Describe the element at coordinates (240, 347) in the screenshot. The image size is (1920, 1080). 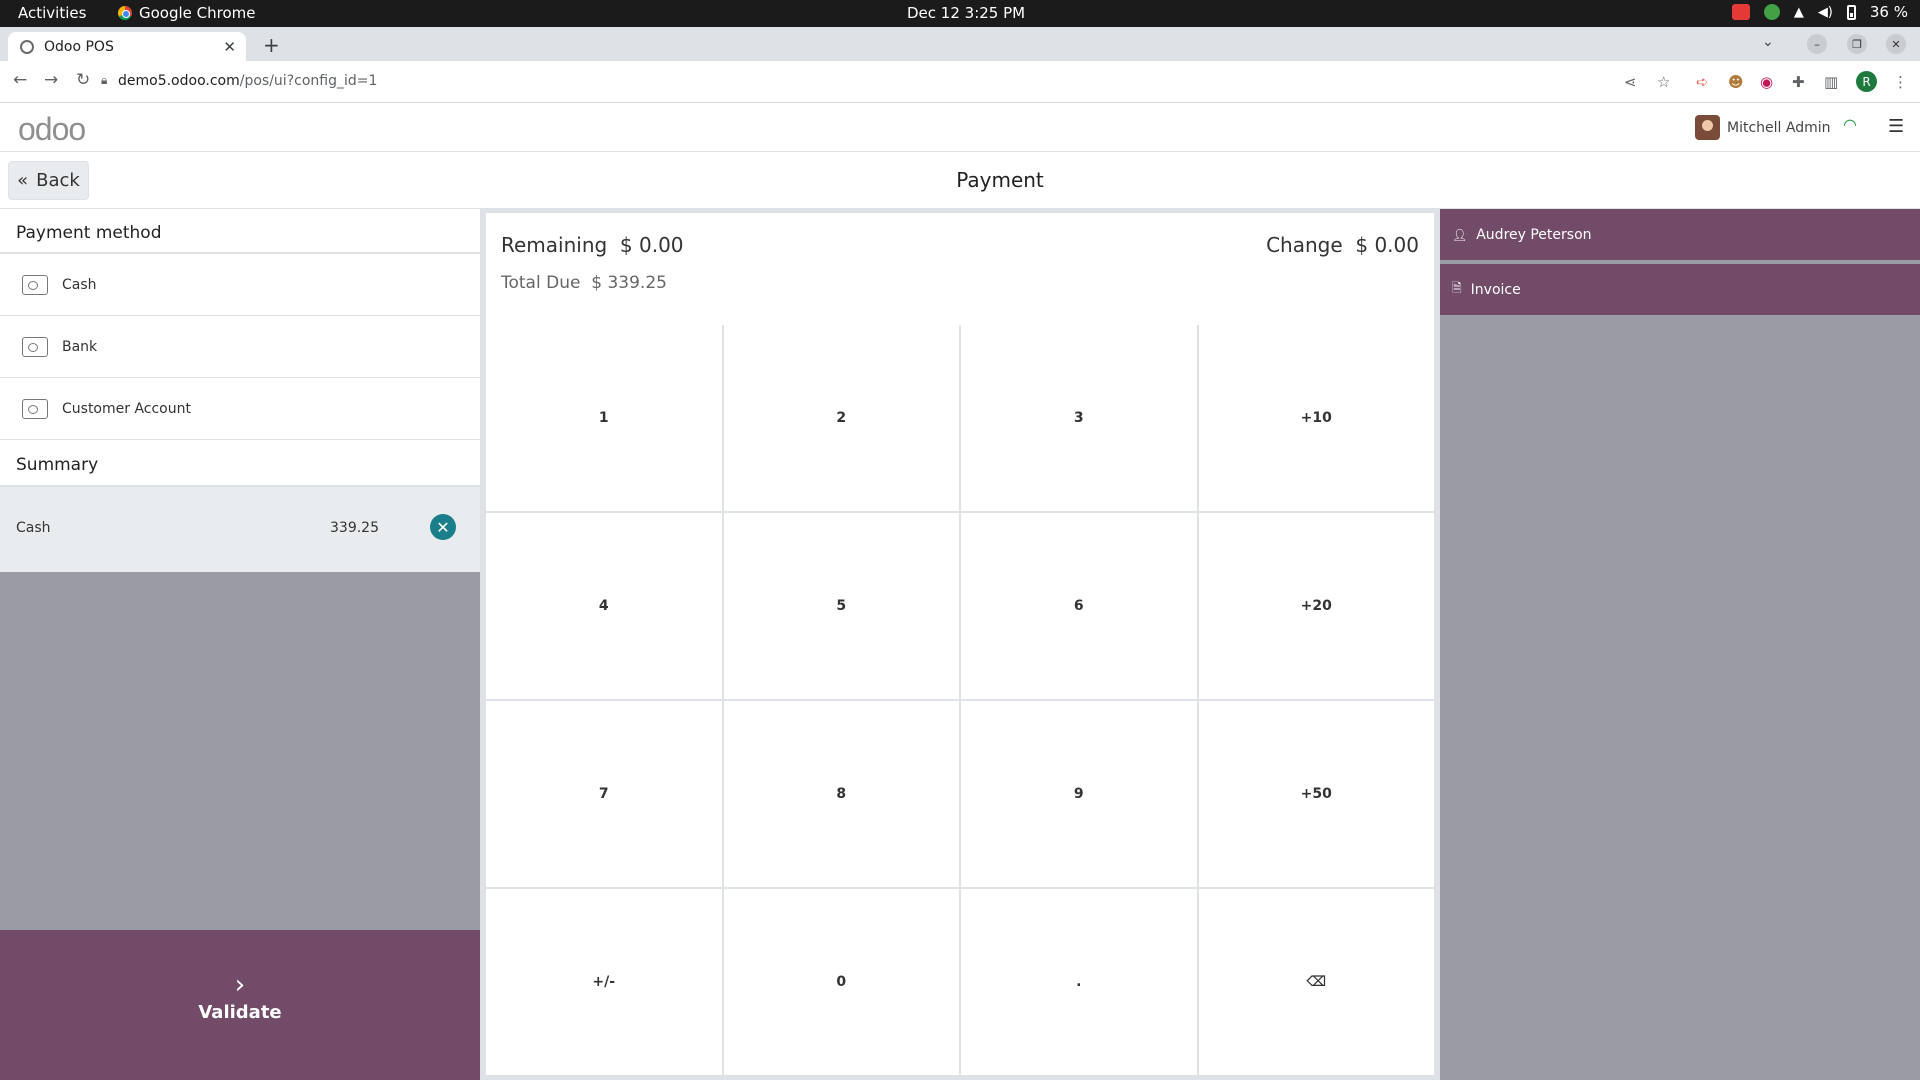
I see `payment-method-bank: Bank` at that location.